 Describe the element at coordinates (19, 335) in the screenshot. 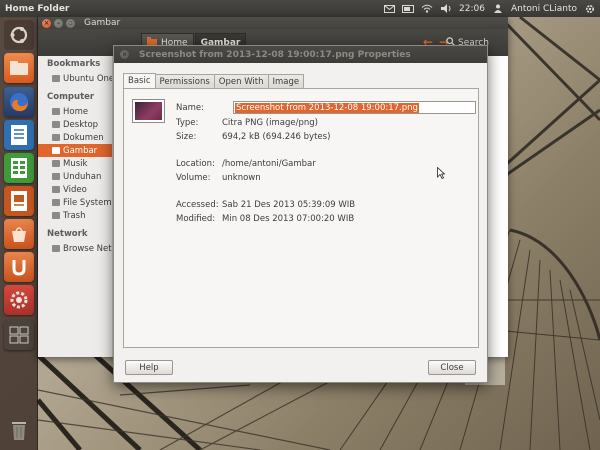

I see `workspace-switcher-icon` at that location.